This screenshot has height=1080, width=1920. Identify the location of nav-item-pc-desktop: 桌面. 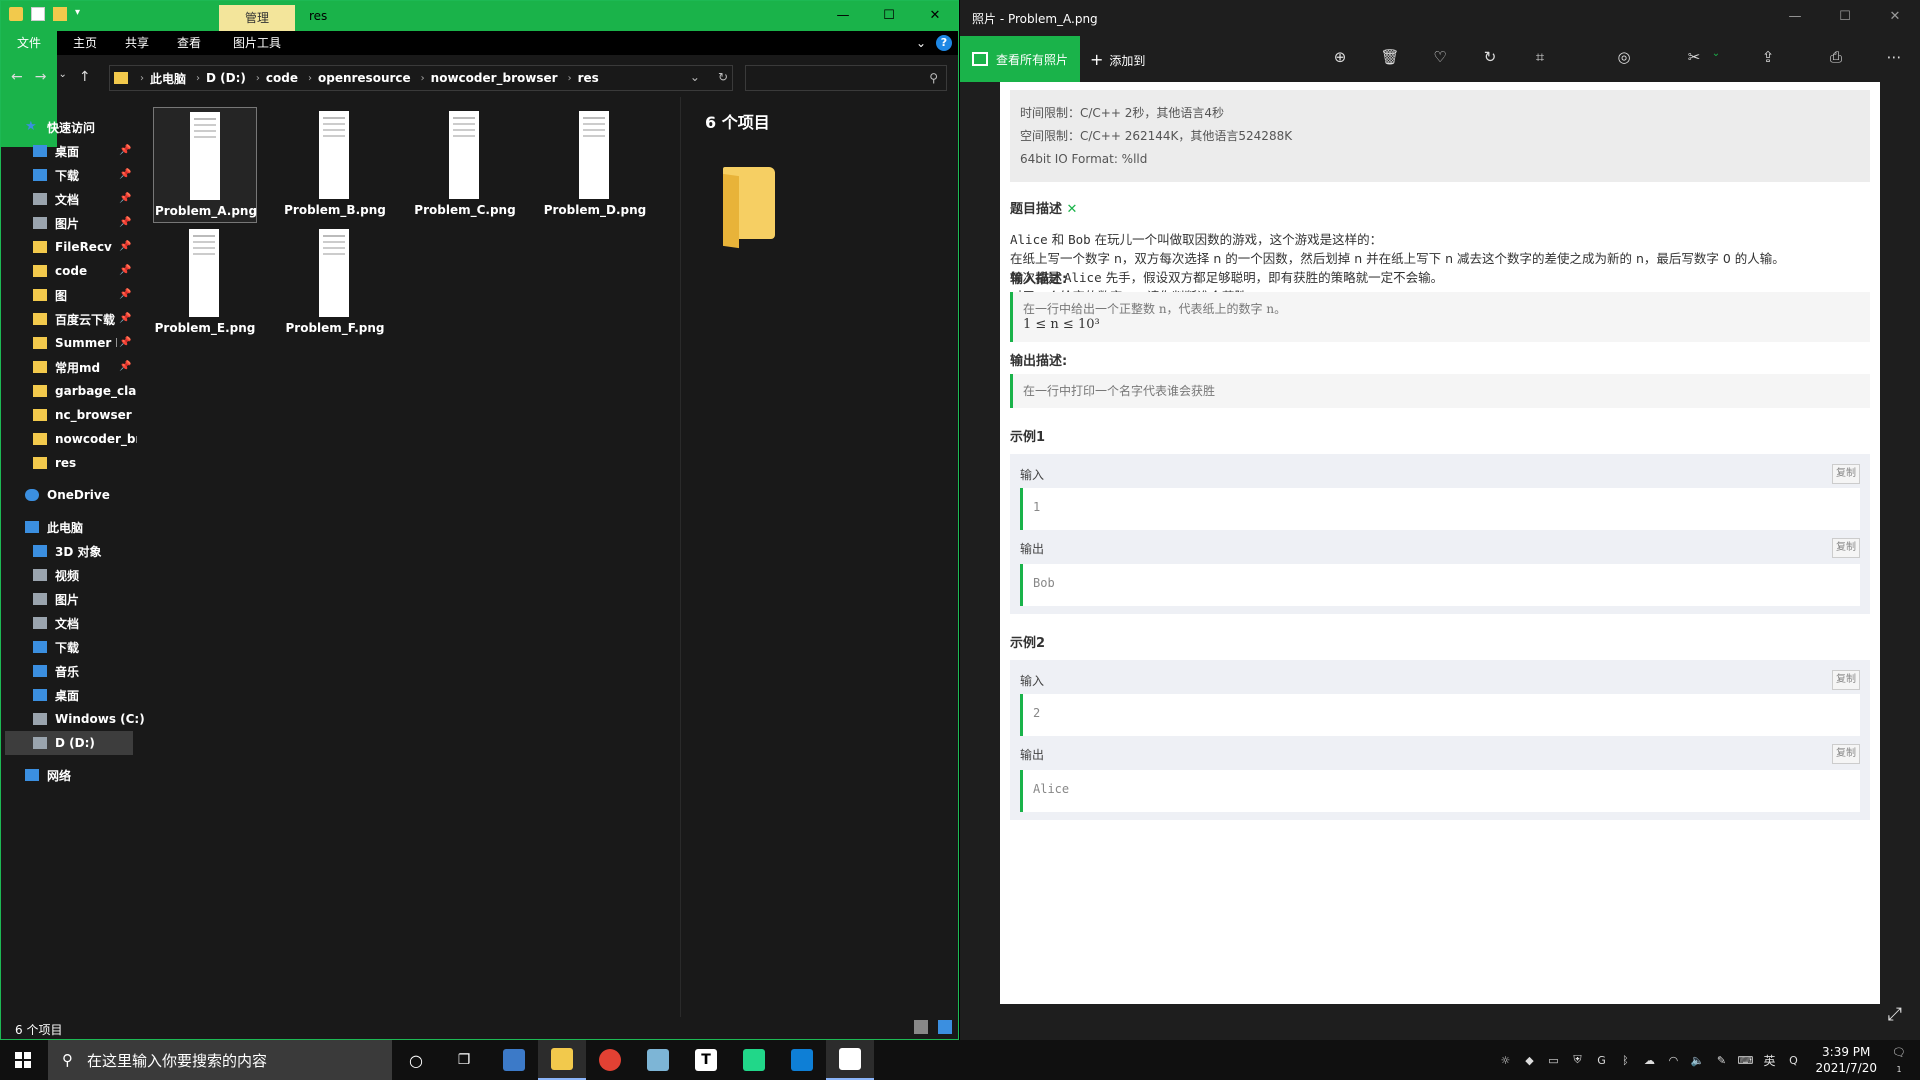
(56, 695).